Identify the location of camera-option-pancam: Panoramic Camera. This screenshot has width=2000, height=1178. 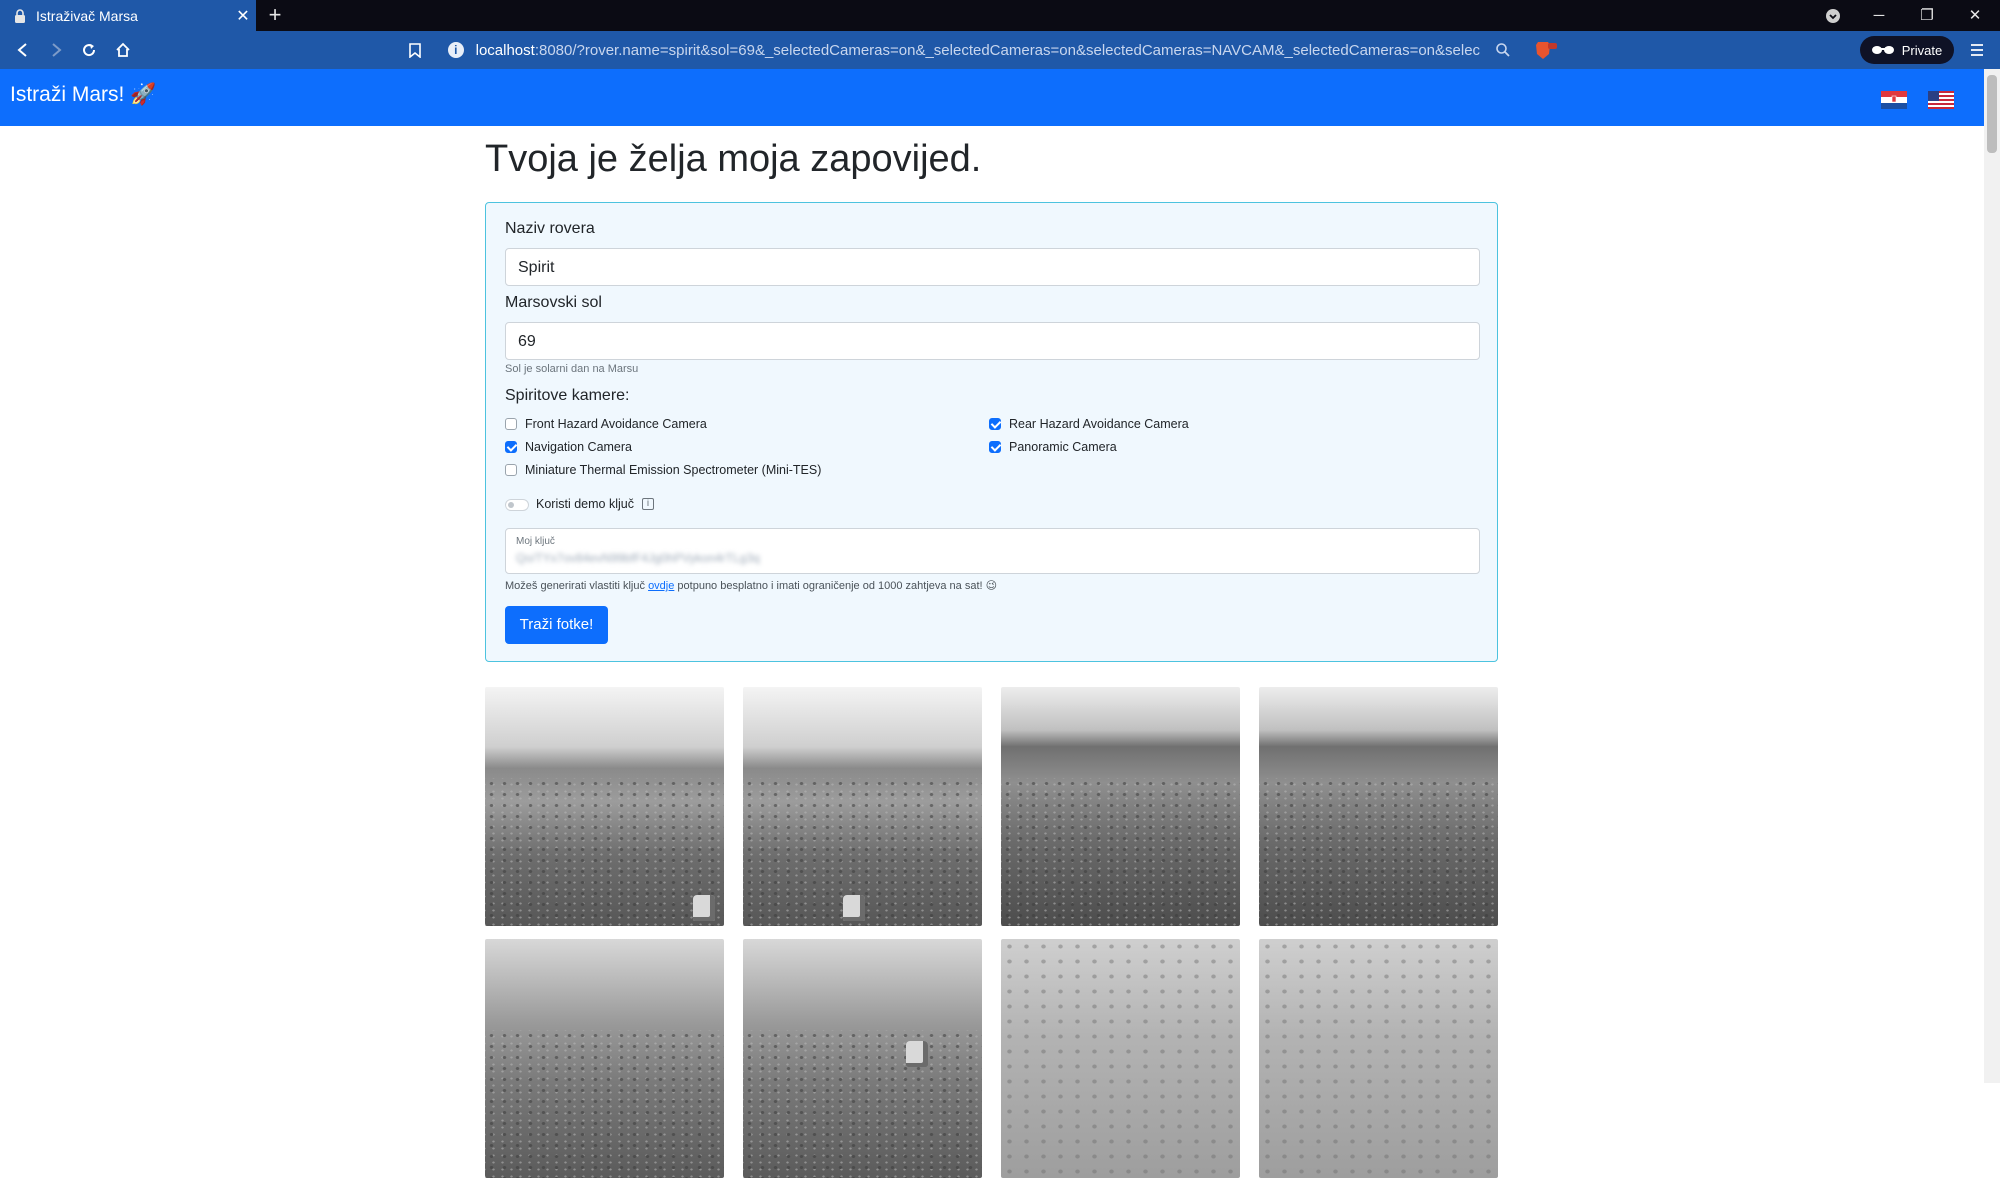
(1053, 447).